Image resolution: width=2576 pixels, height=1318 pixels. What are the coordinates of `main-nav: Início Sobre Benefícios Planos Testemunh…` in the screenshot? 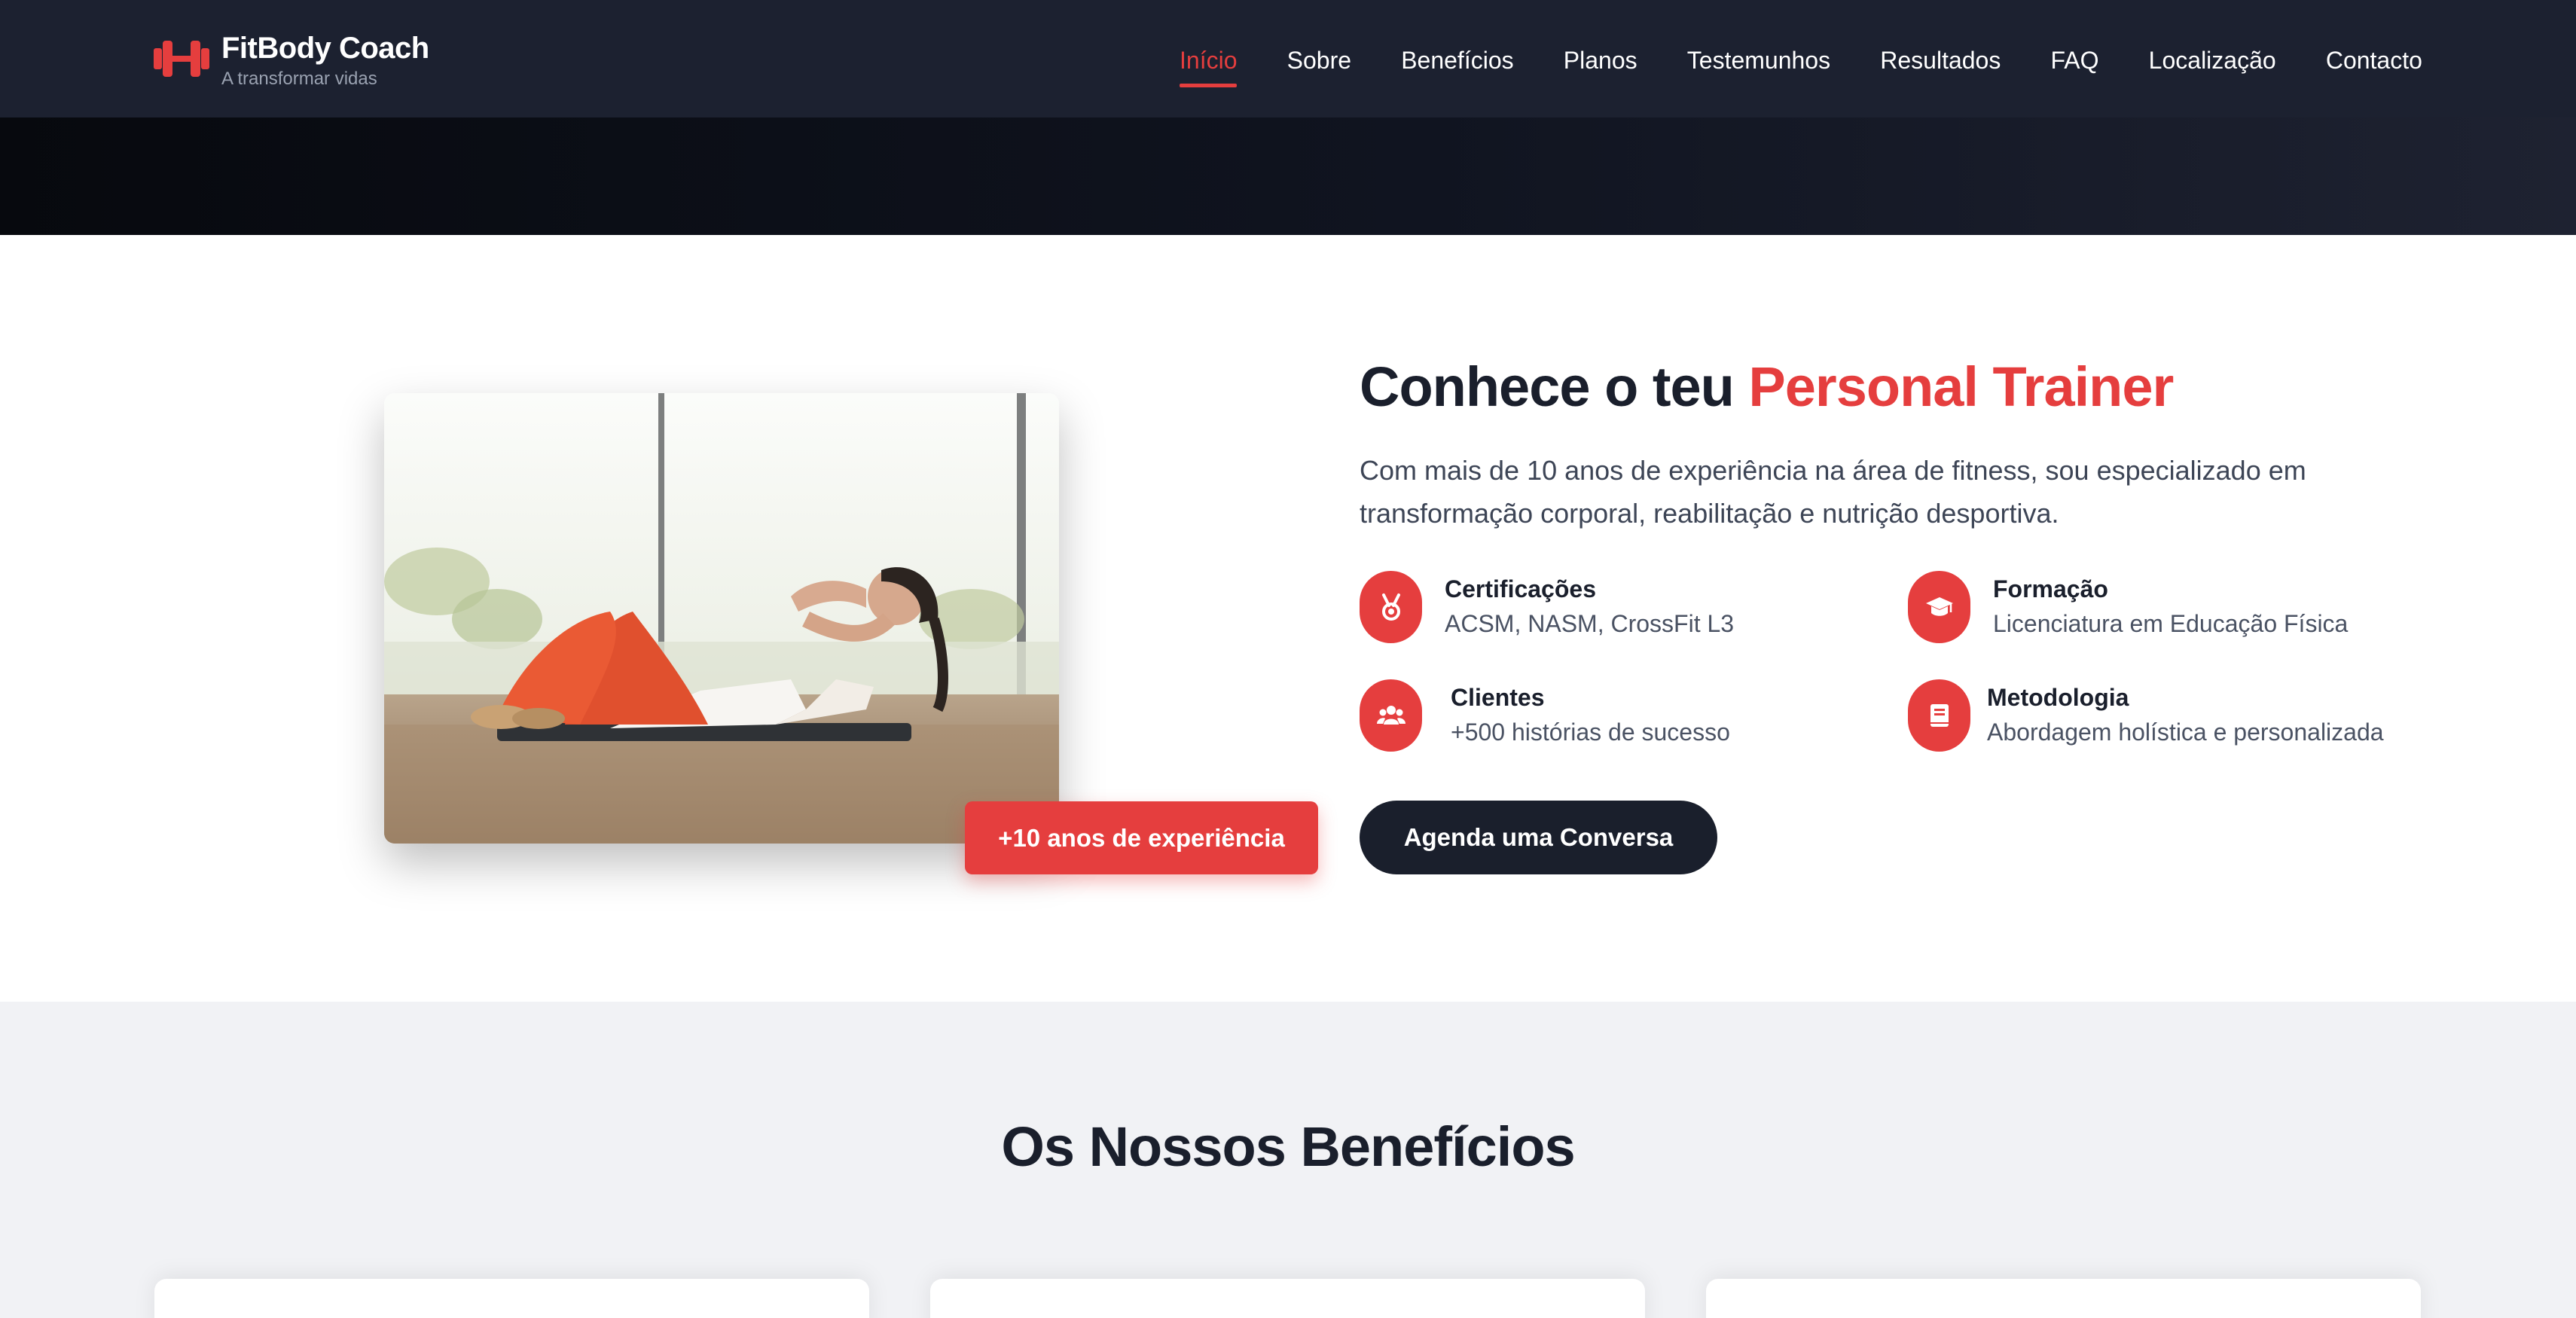 It's located at (1801, 64).